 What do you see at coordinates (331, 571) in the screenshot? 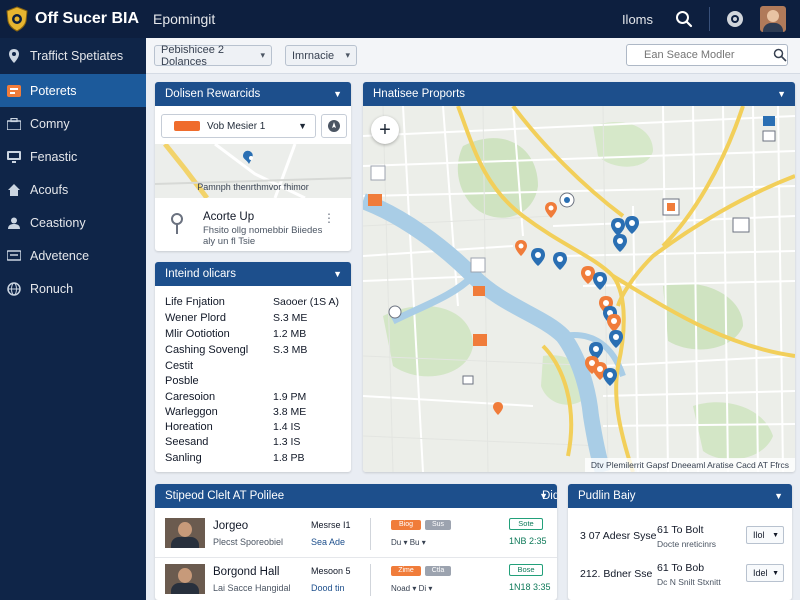
I see `staff-unit: Mesoon 5` at bounding box center [331, 571].